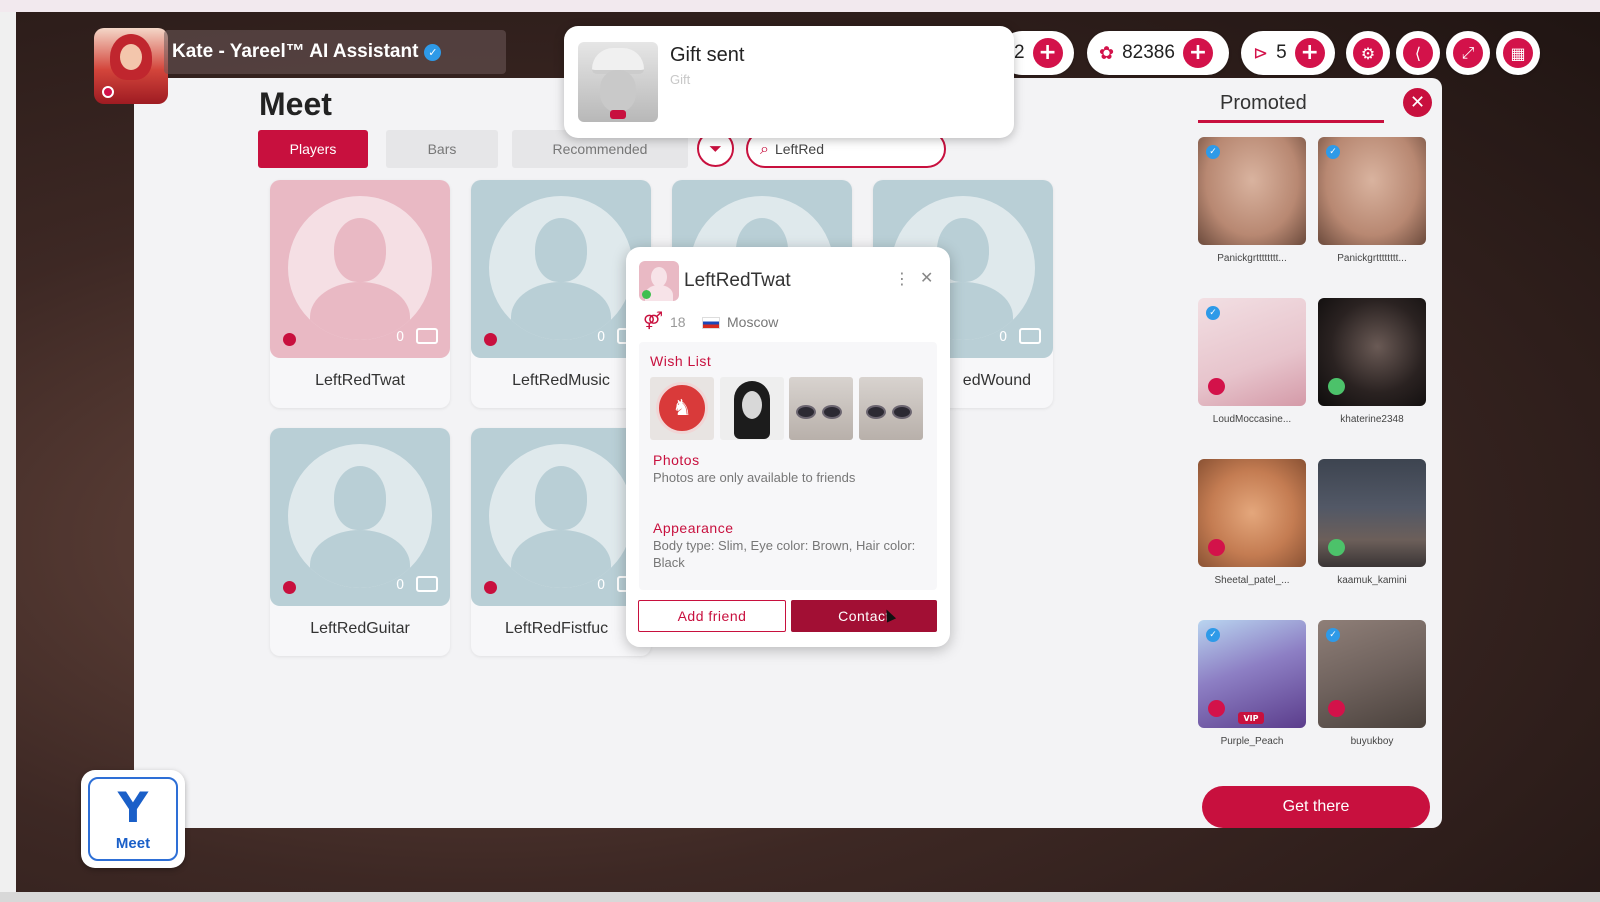 The height and width of the screenshot is (902, 1600). I want to click on camera-icon, so click(1030, 336).